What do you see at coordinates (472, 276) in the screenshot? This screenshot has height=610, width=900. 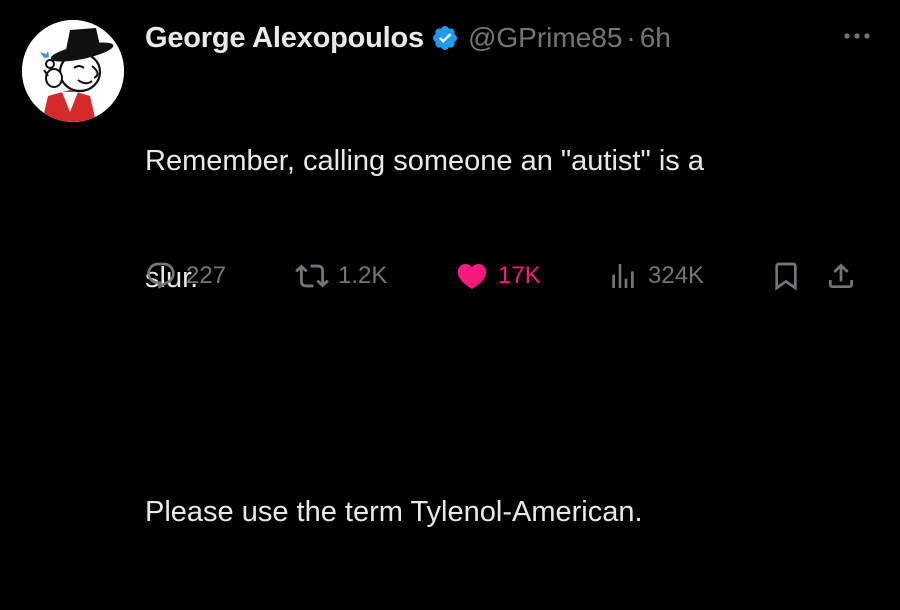 I see `heart-filled-icon` at bounding box center [472, 276].